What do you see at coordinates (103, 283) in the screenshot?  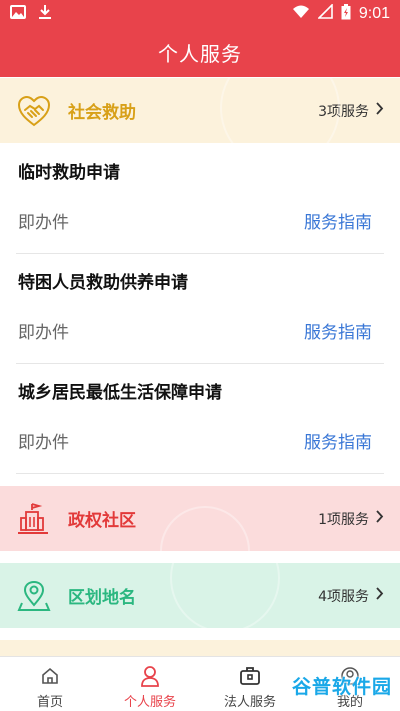 I see `service-title: 特困人员救助供养申请` at bounding box center [103, 283].